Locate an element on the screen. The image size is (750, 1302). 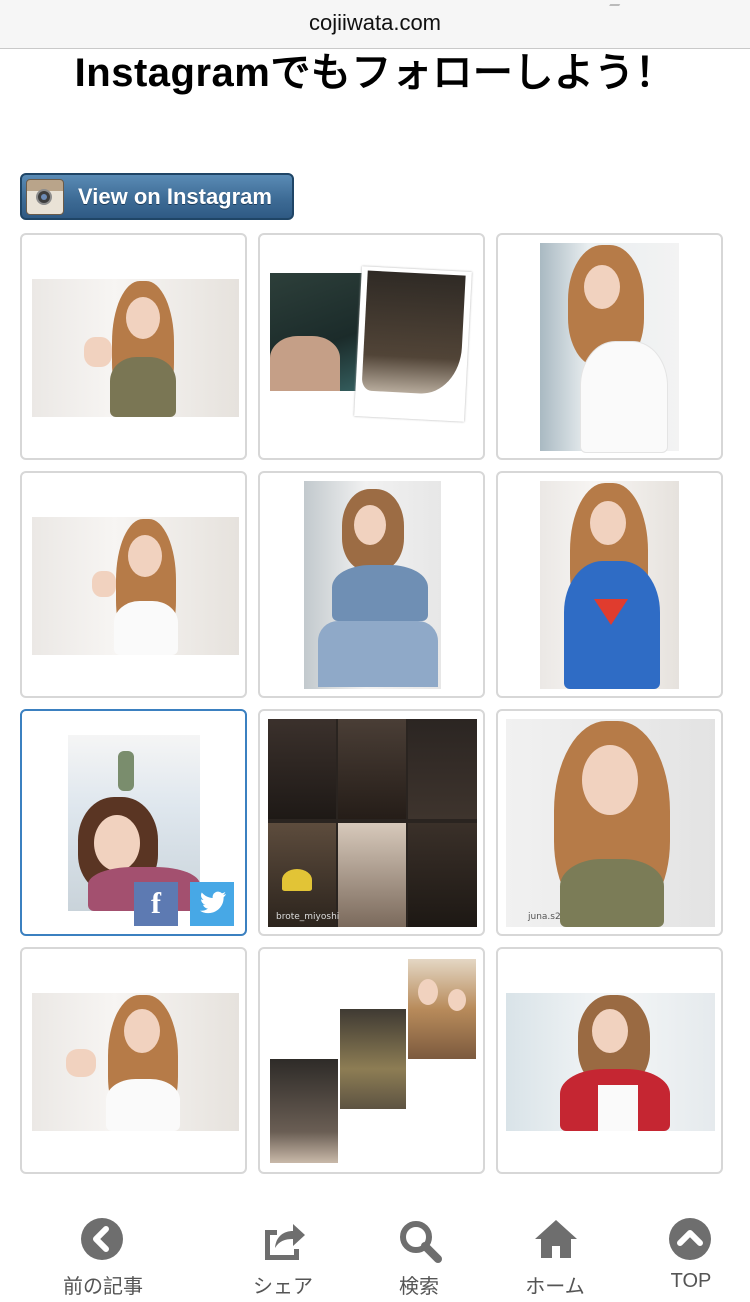
instagram-photo-7: f is located at coordinates (133, 822).